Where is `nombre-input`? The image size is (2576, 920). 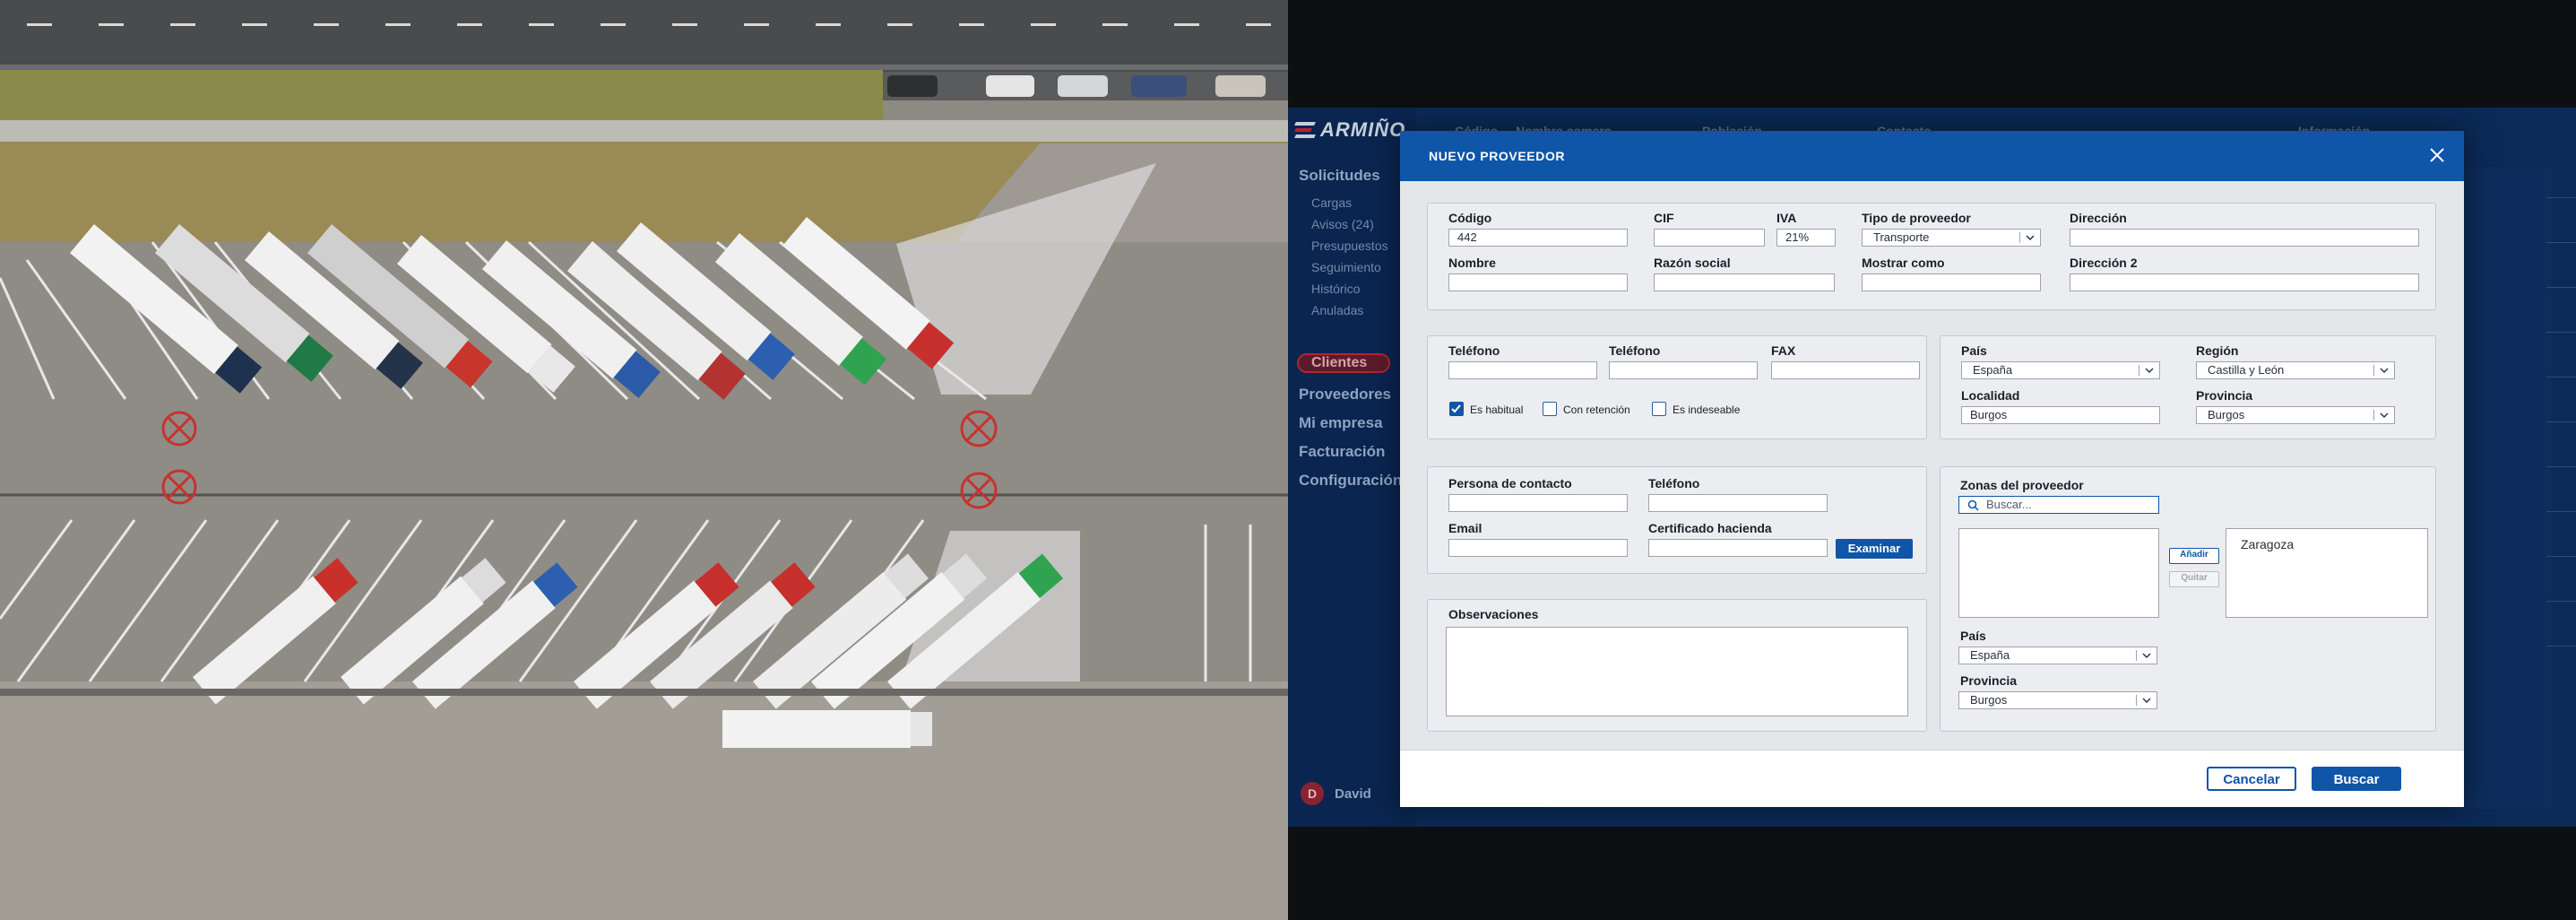 nombre-input is located at coordinates (1538, 282).